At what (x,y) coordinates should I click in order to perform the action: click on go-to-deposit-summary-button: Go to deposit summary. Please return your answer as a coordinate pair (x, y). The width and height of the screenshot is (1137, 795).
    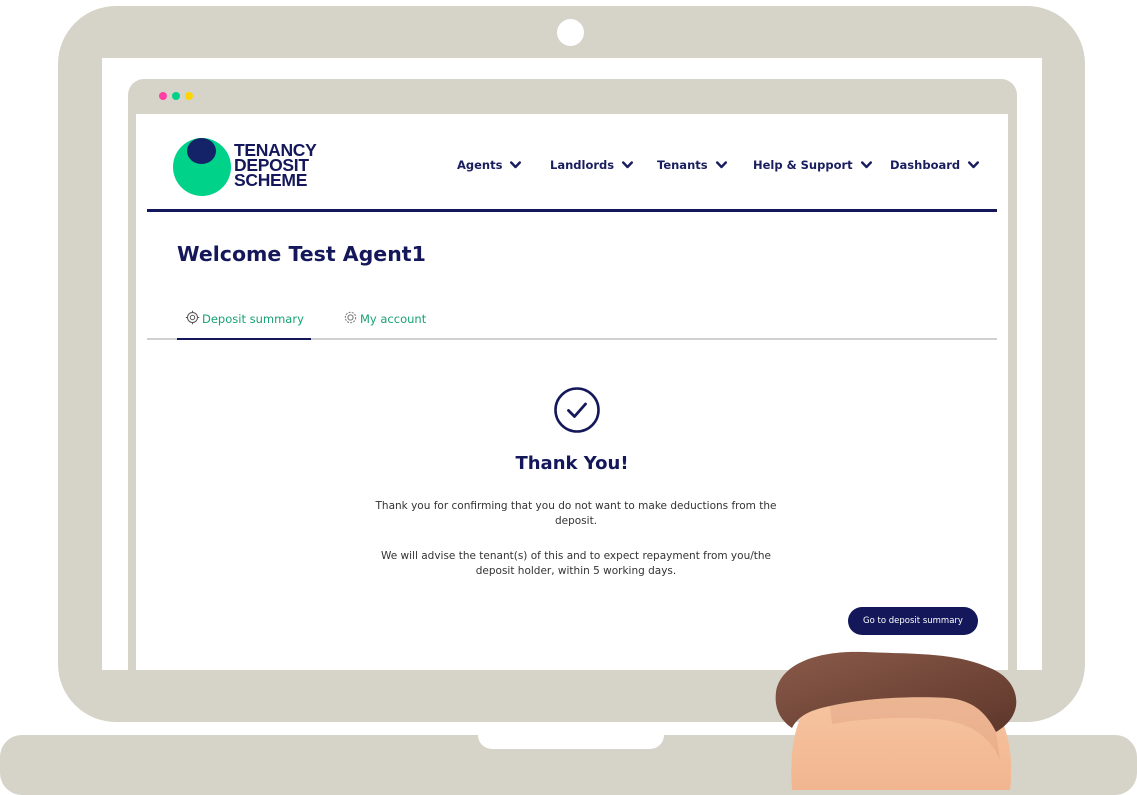
    Looking at the image, I should click on (913, 621).